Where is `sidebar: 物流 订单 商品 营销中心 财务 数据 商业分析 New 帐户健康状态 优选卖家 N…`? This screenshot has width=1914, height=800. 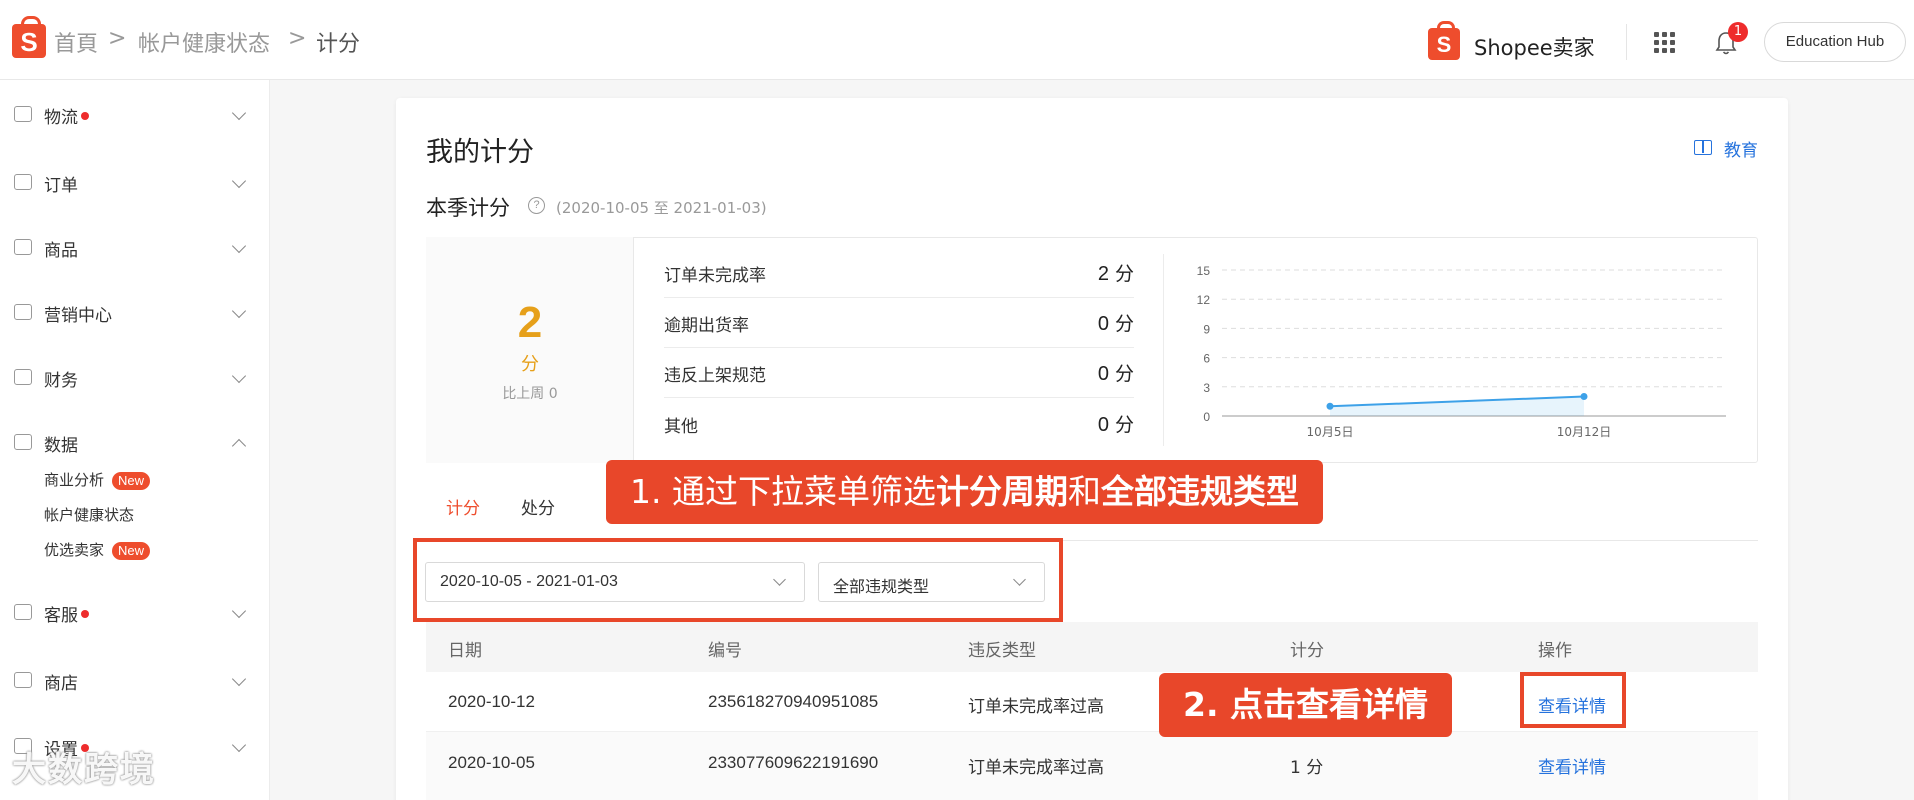 sidebar: 物流 订单 商品 营销中心 财务 数据 商业分析 New 帐户健康状态 优选卖家 N… is located at coordinates (135, 440).